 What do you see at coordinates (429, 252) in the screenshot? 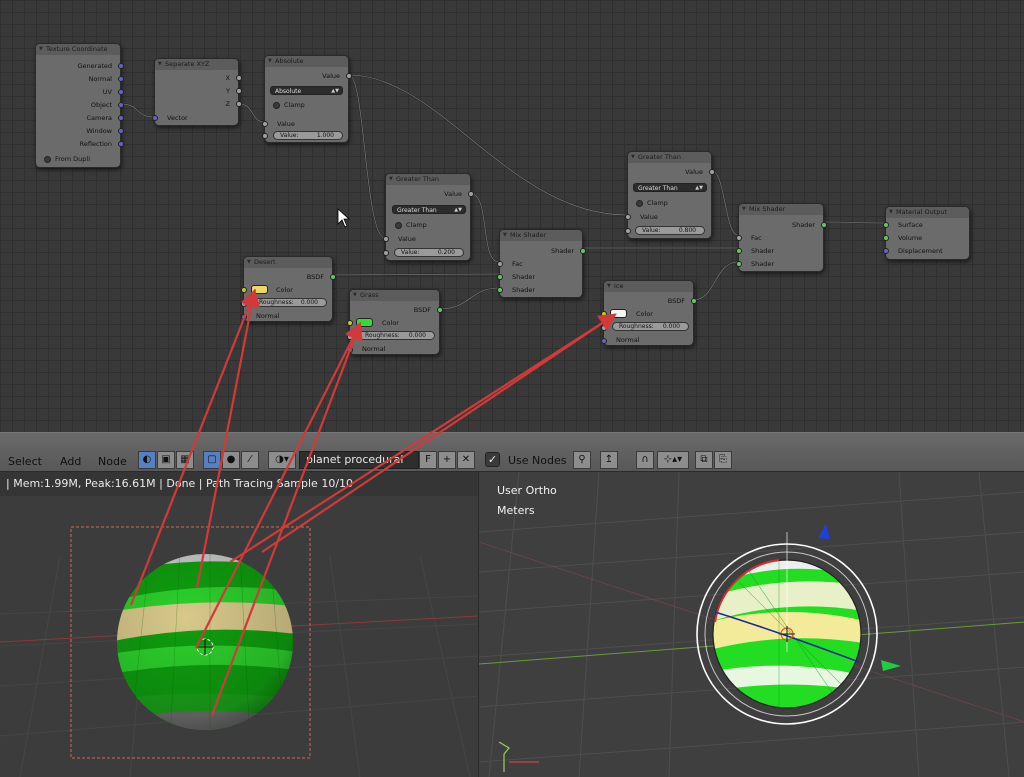
I see `value-field: Value: 0.200` at bounding box center [429, 252].